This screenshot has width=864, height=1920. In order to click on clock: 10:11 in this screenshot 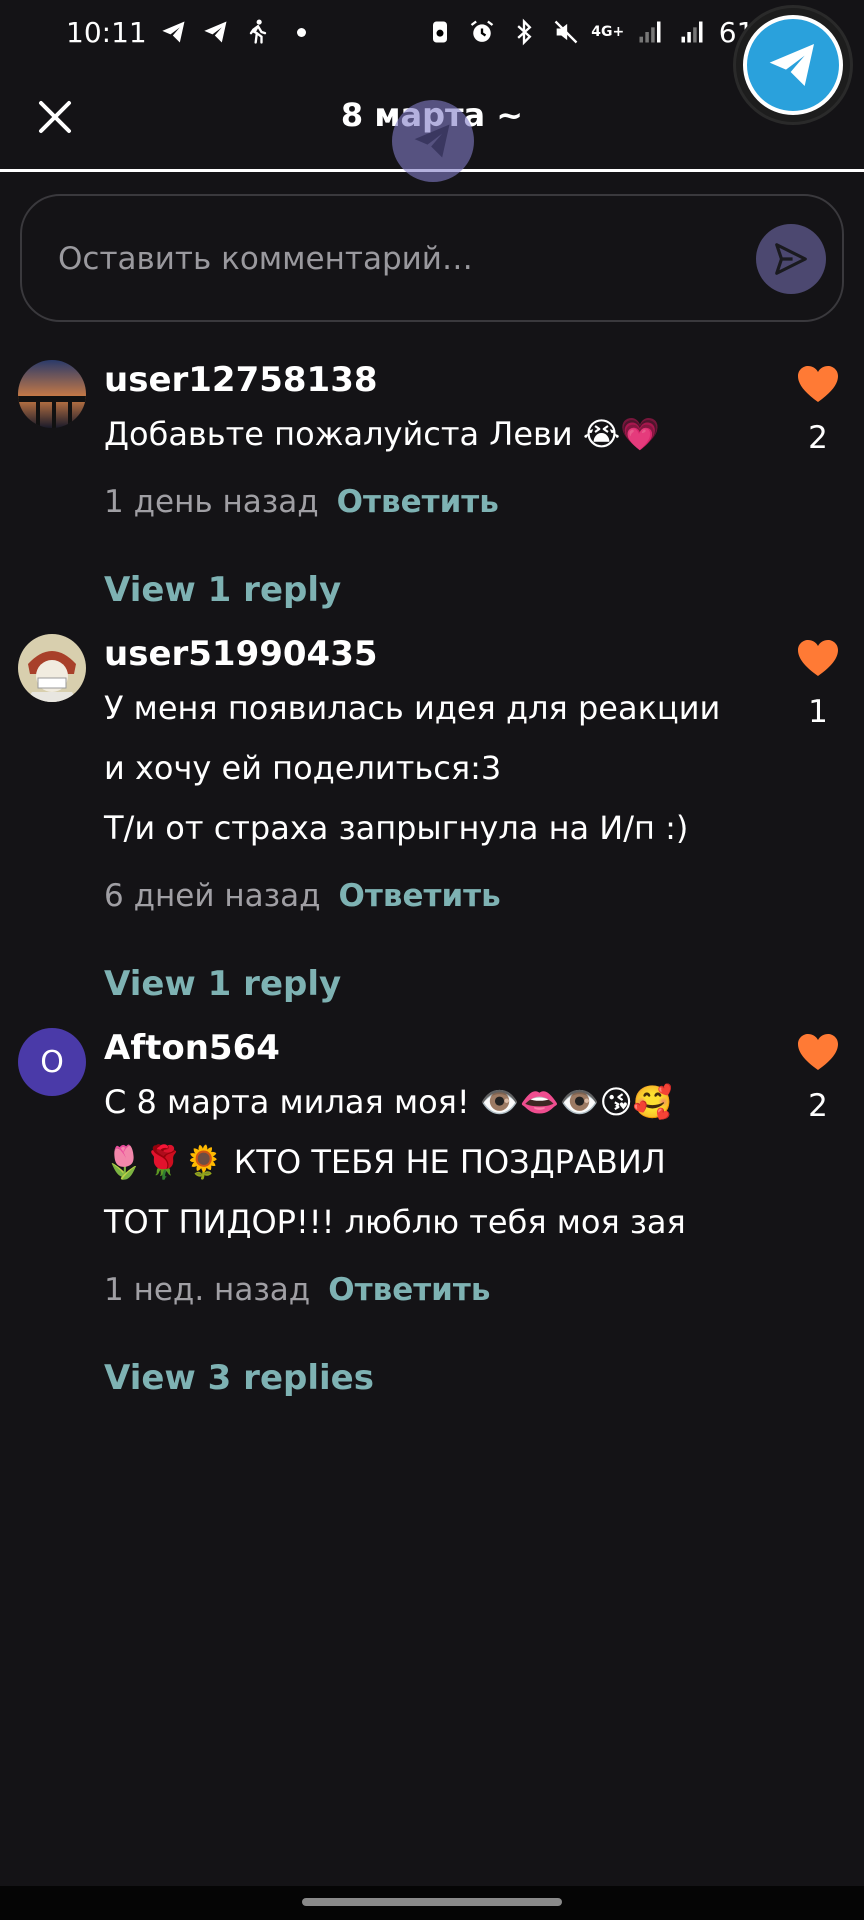, I will do `click(106, 32)`.